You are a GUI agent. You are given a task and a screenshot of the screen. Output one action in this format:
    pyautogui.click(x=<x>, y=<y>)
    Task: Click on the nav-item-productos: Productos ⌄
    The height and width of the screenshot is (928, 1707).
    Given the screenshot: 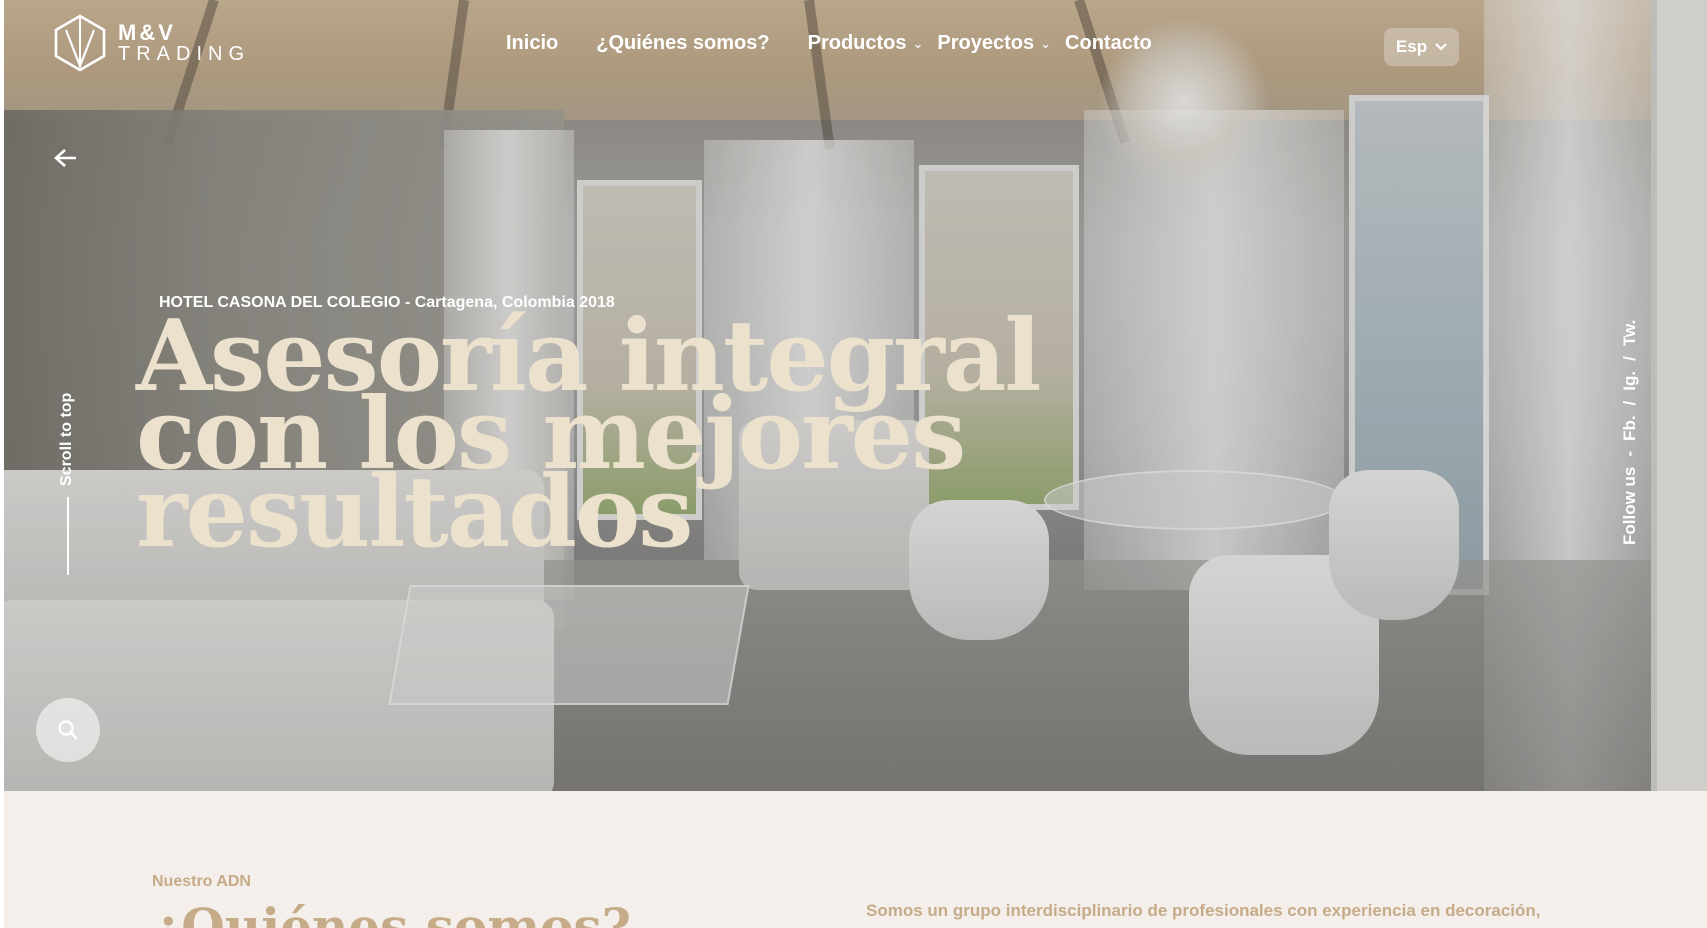 What is the action you would take?
    pyautogui.click(x=866, y=43)
    